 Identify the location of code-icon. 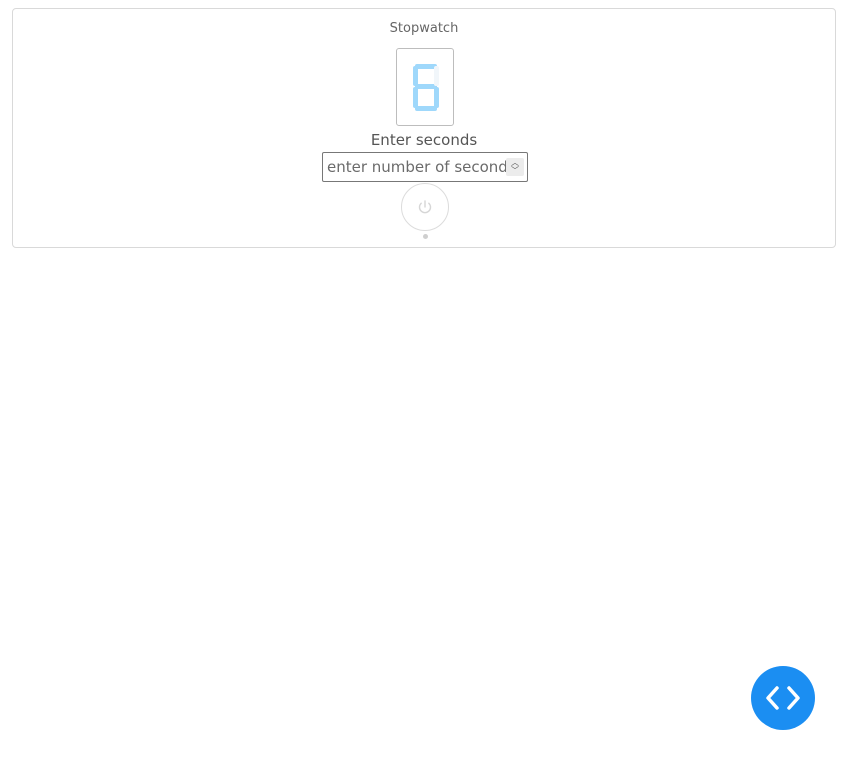
(783, 698).